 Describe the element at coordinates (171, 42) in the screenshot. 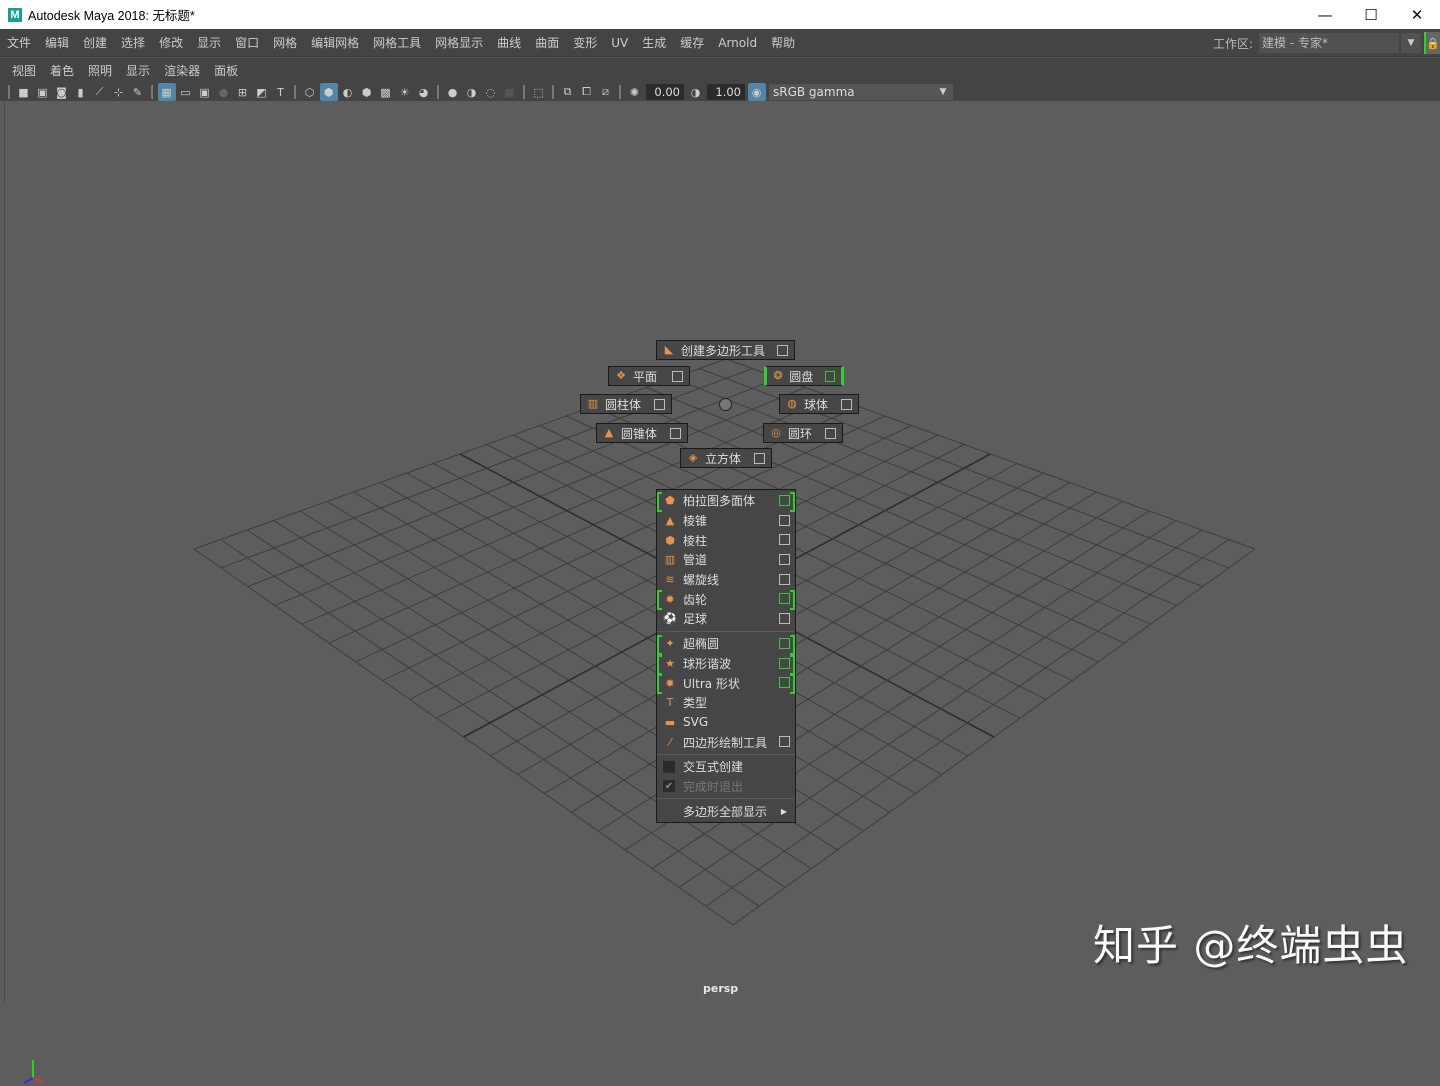

I see `menu-4: 修改` at that location.